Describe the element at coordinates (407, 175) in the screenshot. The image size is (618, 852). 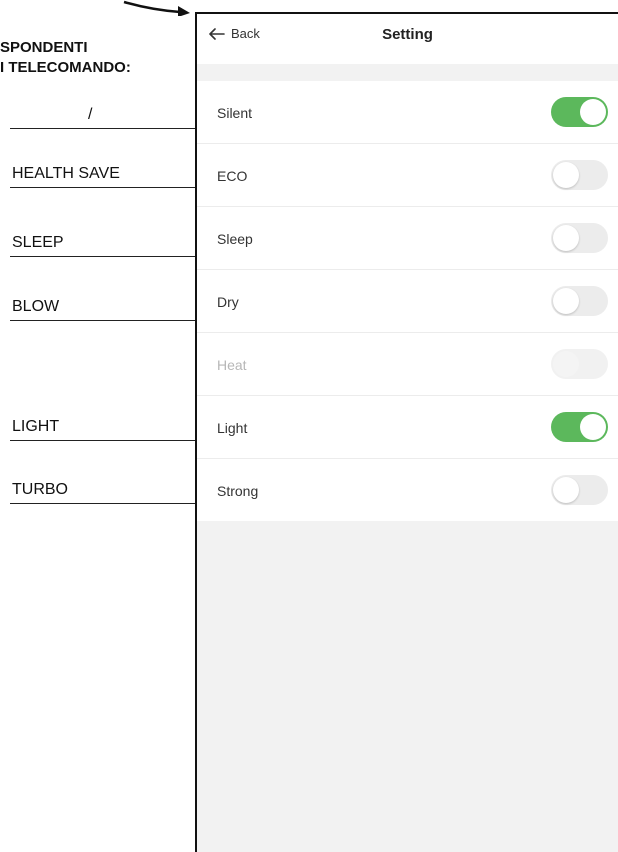
I see `setting-row-eco: ECO` at that location.